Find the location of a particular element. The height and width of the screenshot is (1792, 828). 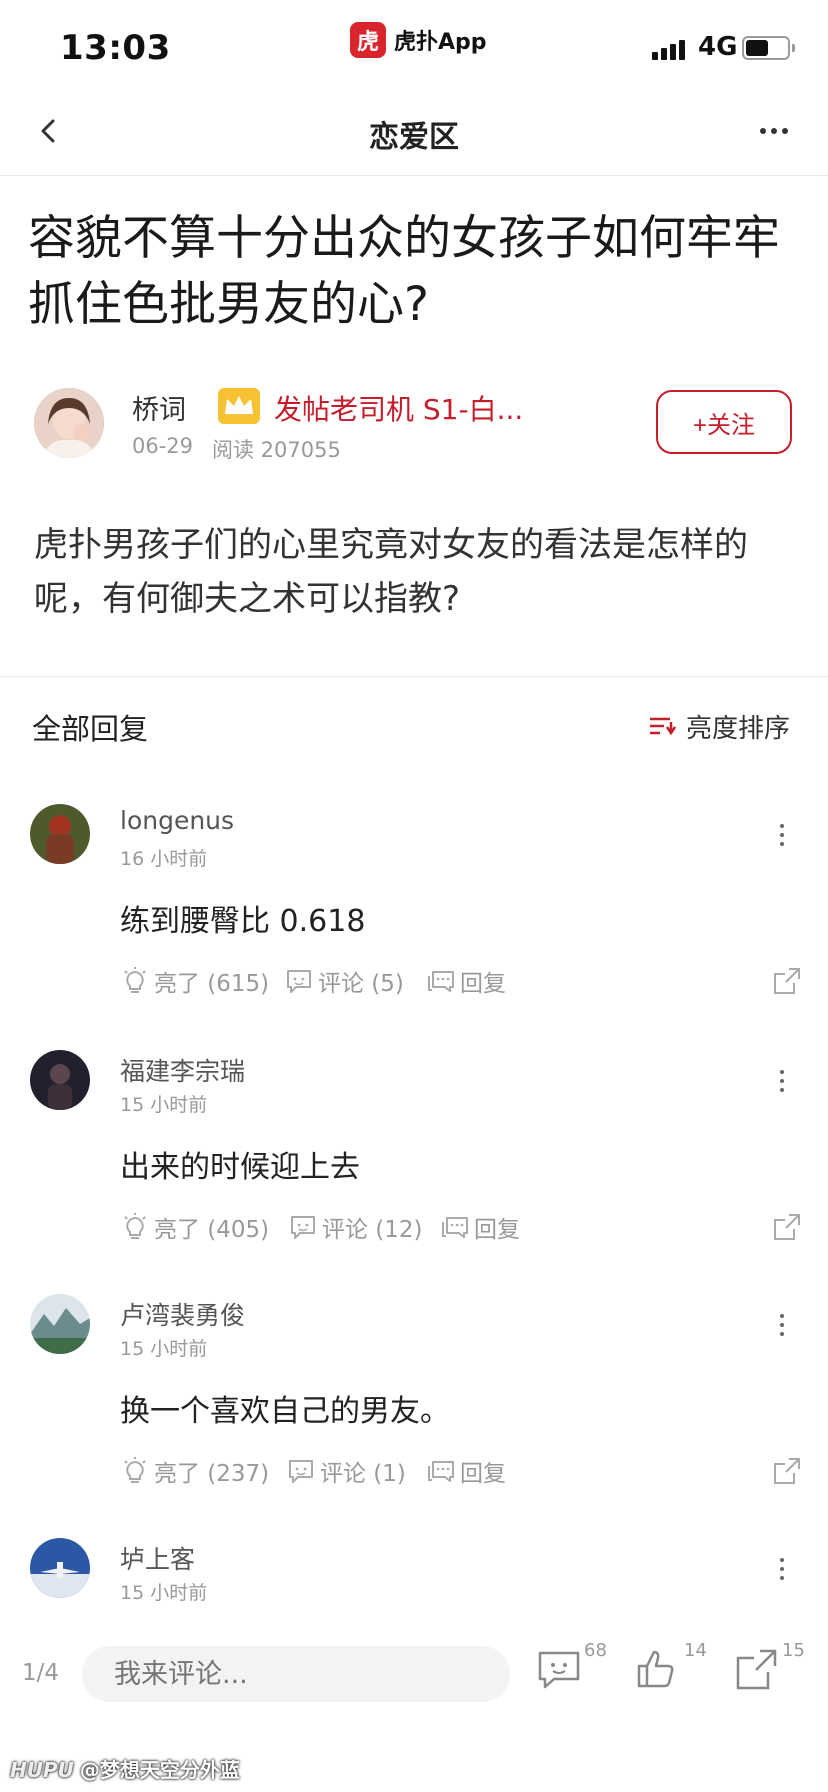

post-body: 虎扑男孩子们的心里究竟对女友的看法是怎样的呢，有何御夫之术可以指教? is located at coordinates (391, 572).